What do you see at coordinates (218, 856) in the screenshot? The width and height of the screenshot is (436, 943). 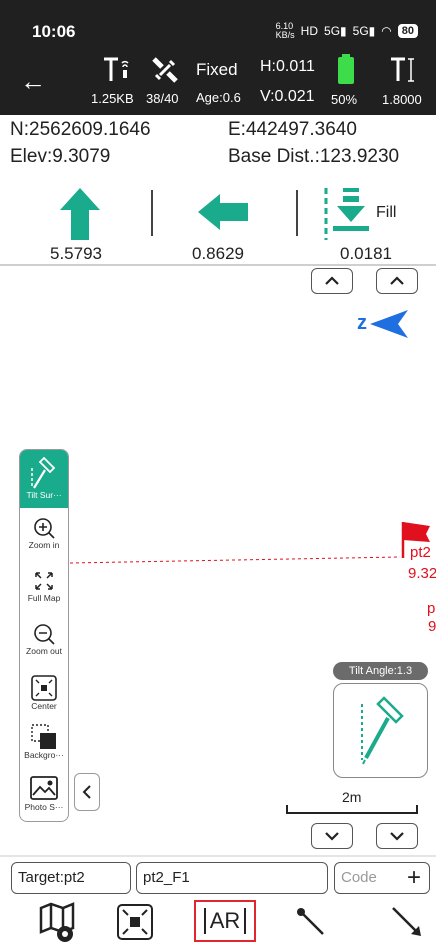 I see `bottom-divider` at bounding box center [218, 856].